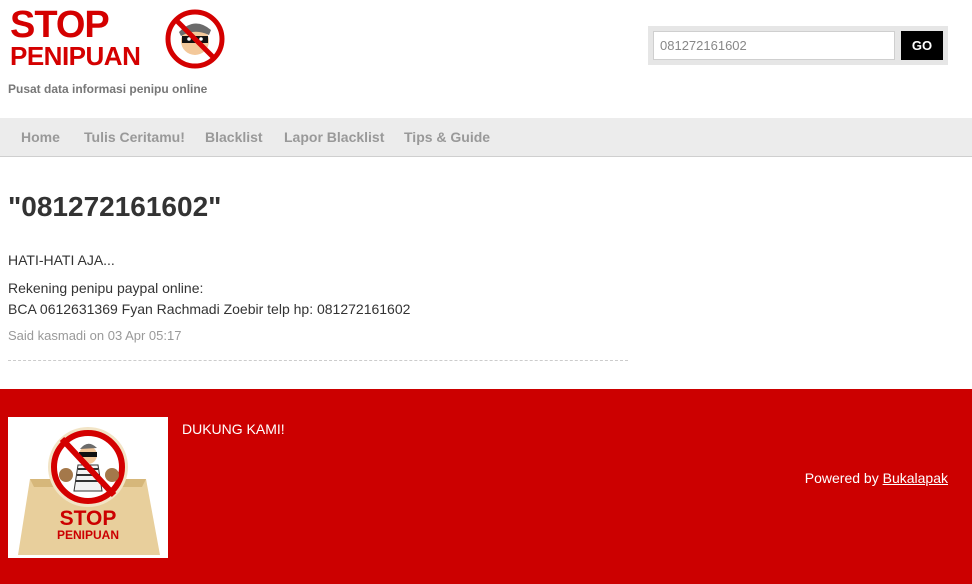  I want to click on powered-by-text: Powered by, so click(843, 478).